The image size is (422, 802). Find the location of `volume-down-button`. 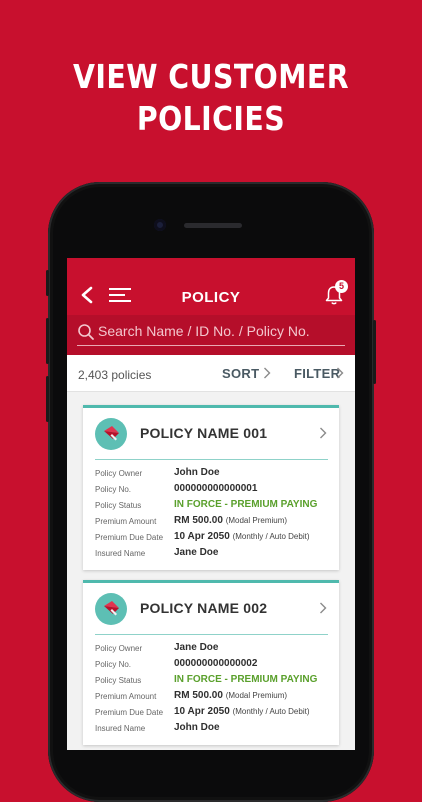

volume-down-button is located at coordinates (47, 399).